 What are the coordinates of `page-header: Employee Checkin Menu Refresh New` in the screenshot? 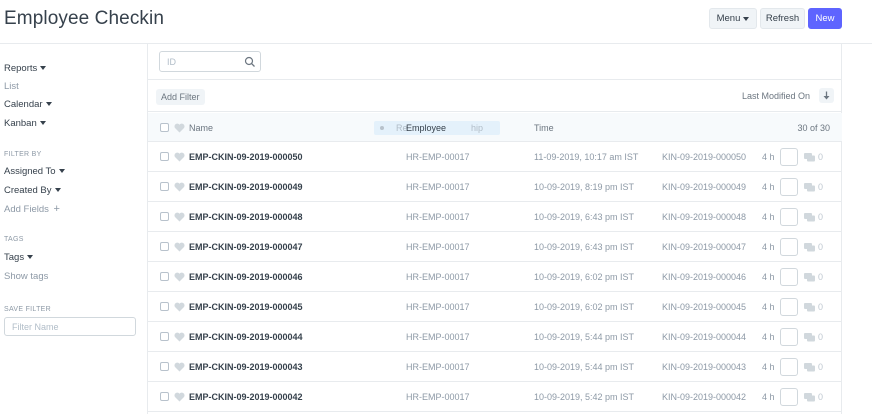 It's located at (436, 22).